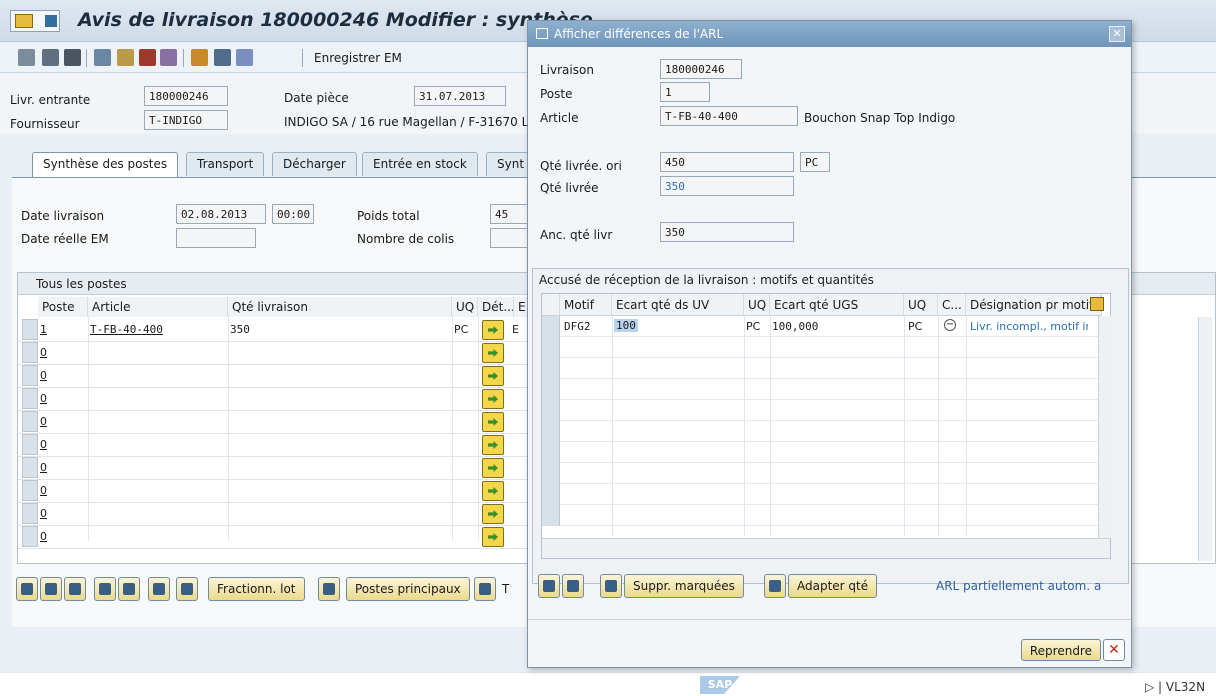 This screenshot has height=696, width=1216. I want to click on tab-decharger: Décharger, so click(314, 164).